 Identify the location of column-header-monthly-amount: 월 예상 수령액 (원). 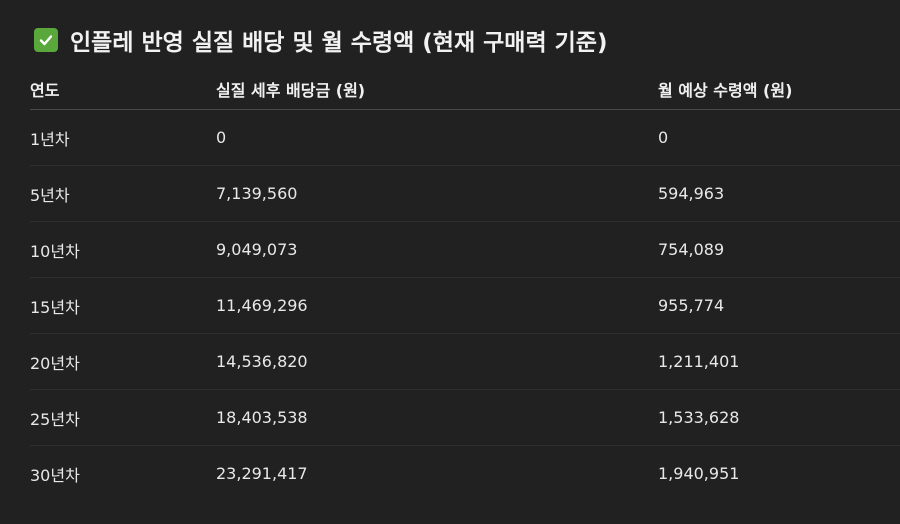
(779, 89).